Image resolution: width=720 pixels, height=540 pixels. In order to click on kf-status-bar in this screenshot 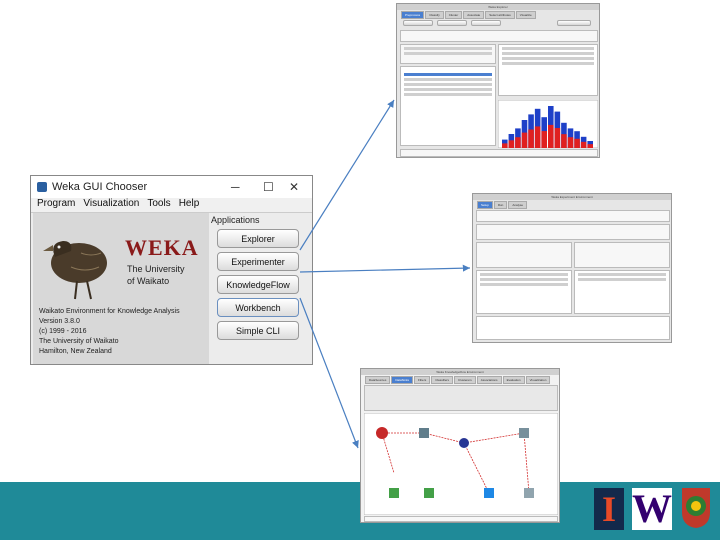, I will do `click(461, 519)`.